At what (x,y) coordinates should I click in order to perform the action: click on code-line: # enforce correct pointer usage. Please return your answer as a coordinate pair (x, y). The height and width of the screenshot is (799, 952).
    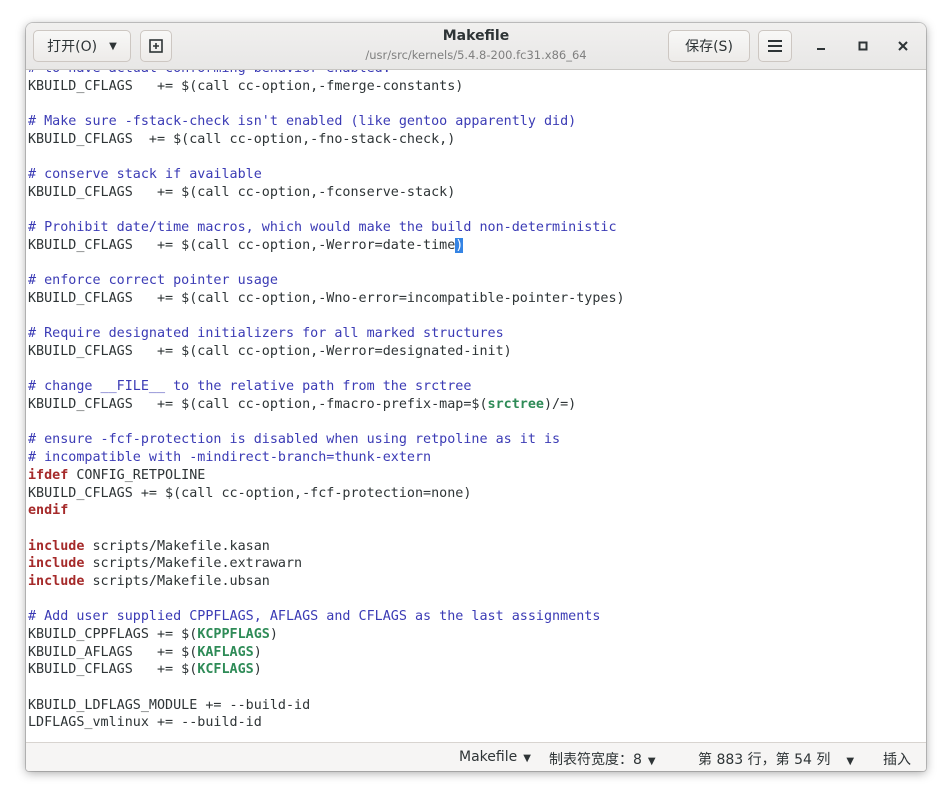
    Looking at the image, I should click on (326, 281).